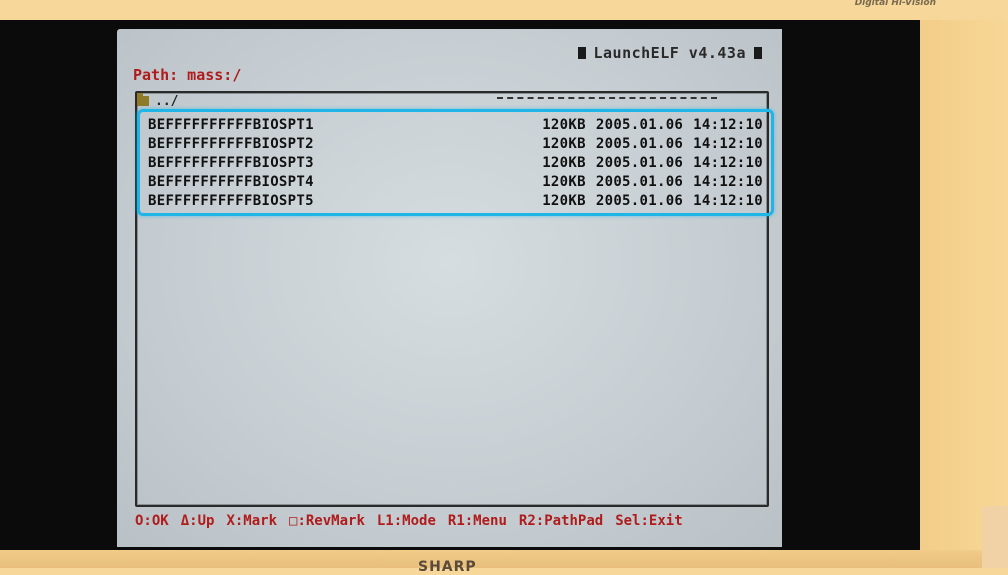  What do you see at coordinates (406, 521) in the screenshot?
I see `hint-mode: L1:Mode` at bounding box center [406, 521].